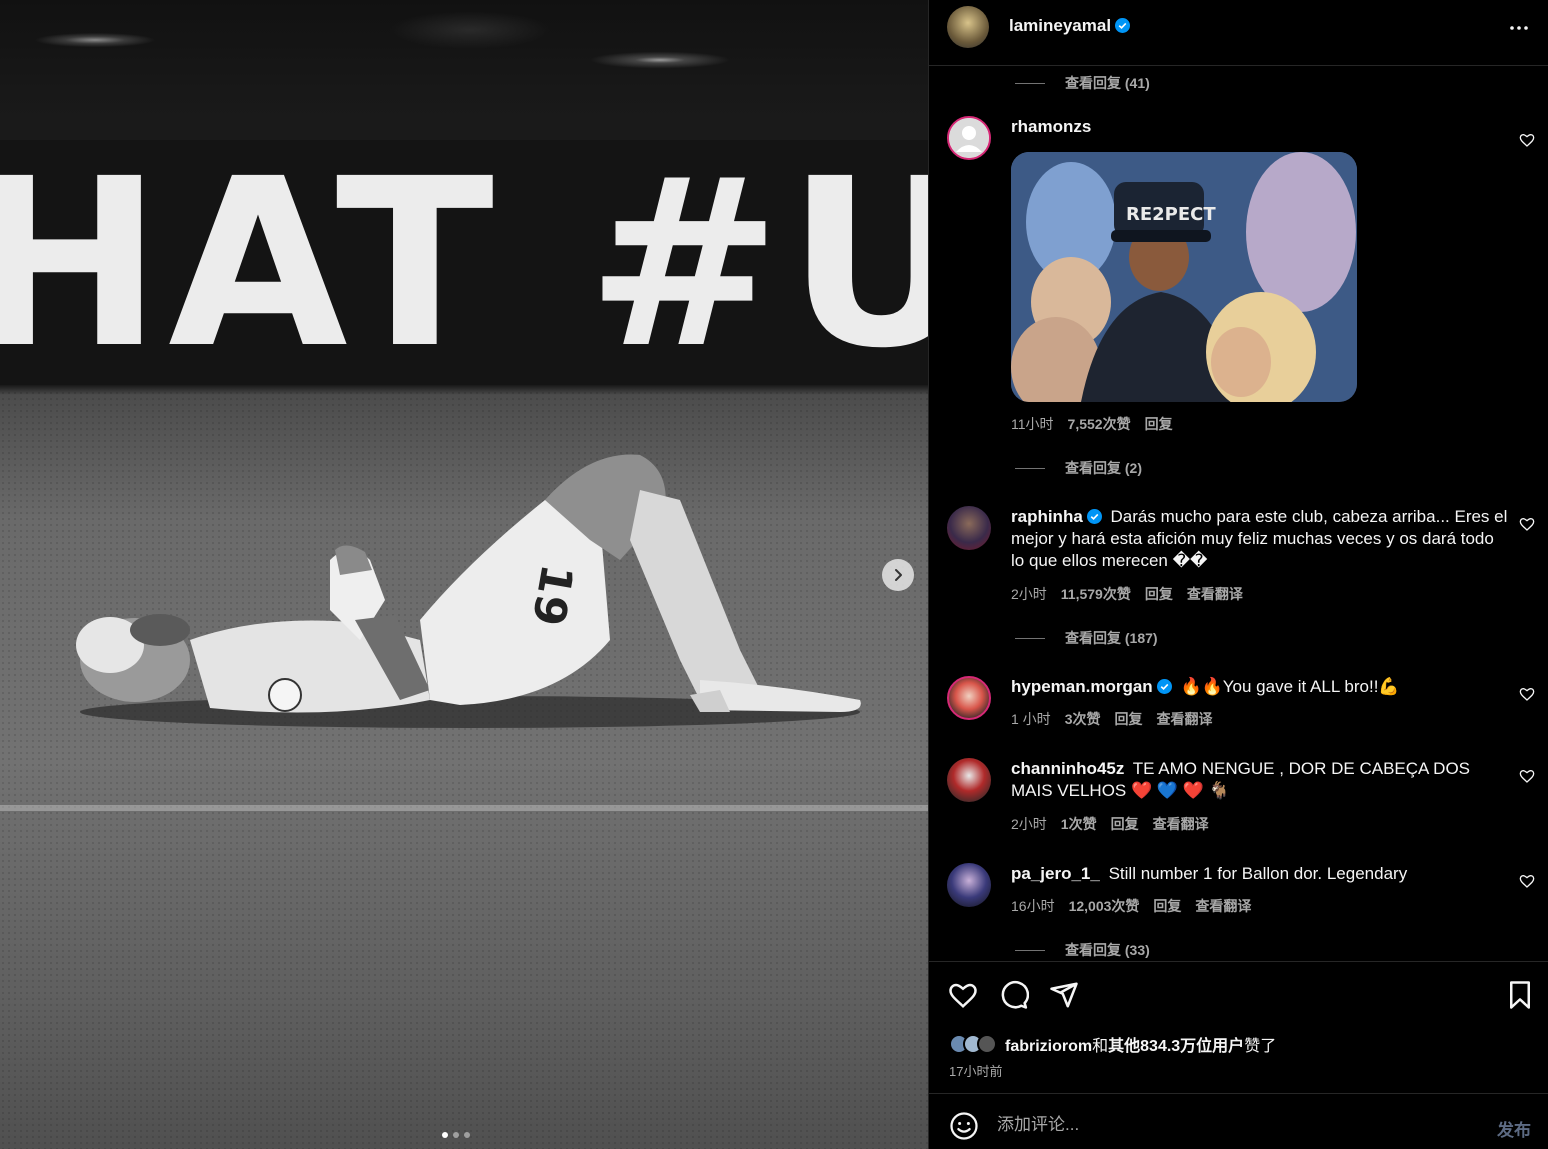  What do you see at coordinates (1099, 424) in the screenshot?
I see `comment-likes: 7,552次赞` at bounding box center [1099, 424].